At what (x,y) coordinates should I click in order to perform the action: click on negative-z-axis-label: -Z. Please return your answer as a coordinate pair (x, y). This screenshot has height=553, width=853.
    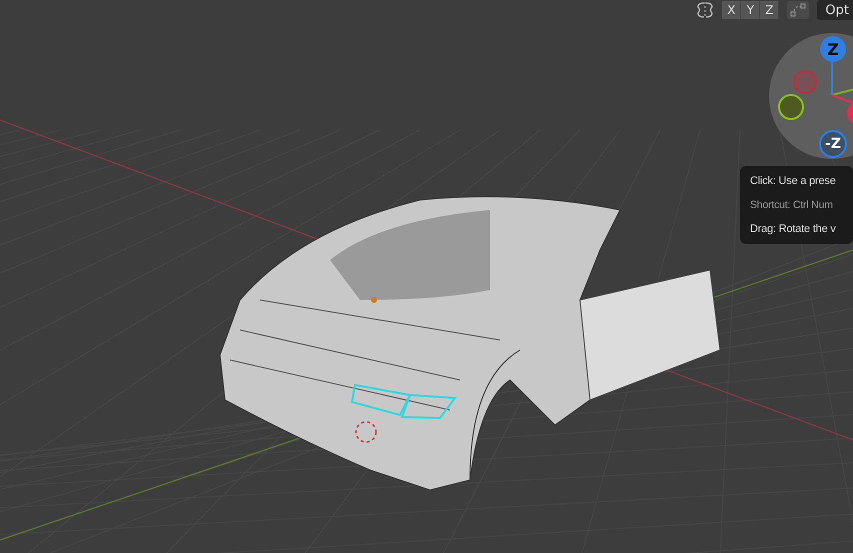
    Looking at the image, I should click on (833, 144).